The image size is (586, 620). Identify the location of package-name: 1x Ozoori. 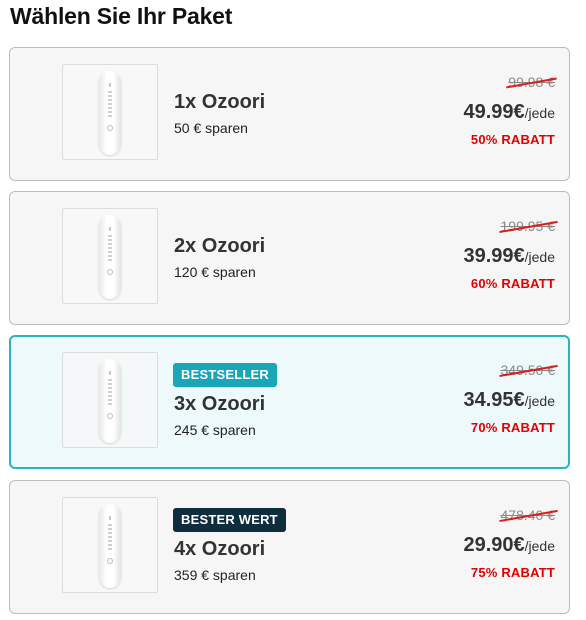
(220, 102).